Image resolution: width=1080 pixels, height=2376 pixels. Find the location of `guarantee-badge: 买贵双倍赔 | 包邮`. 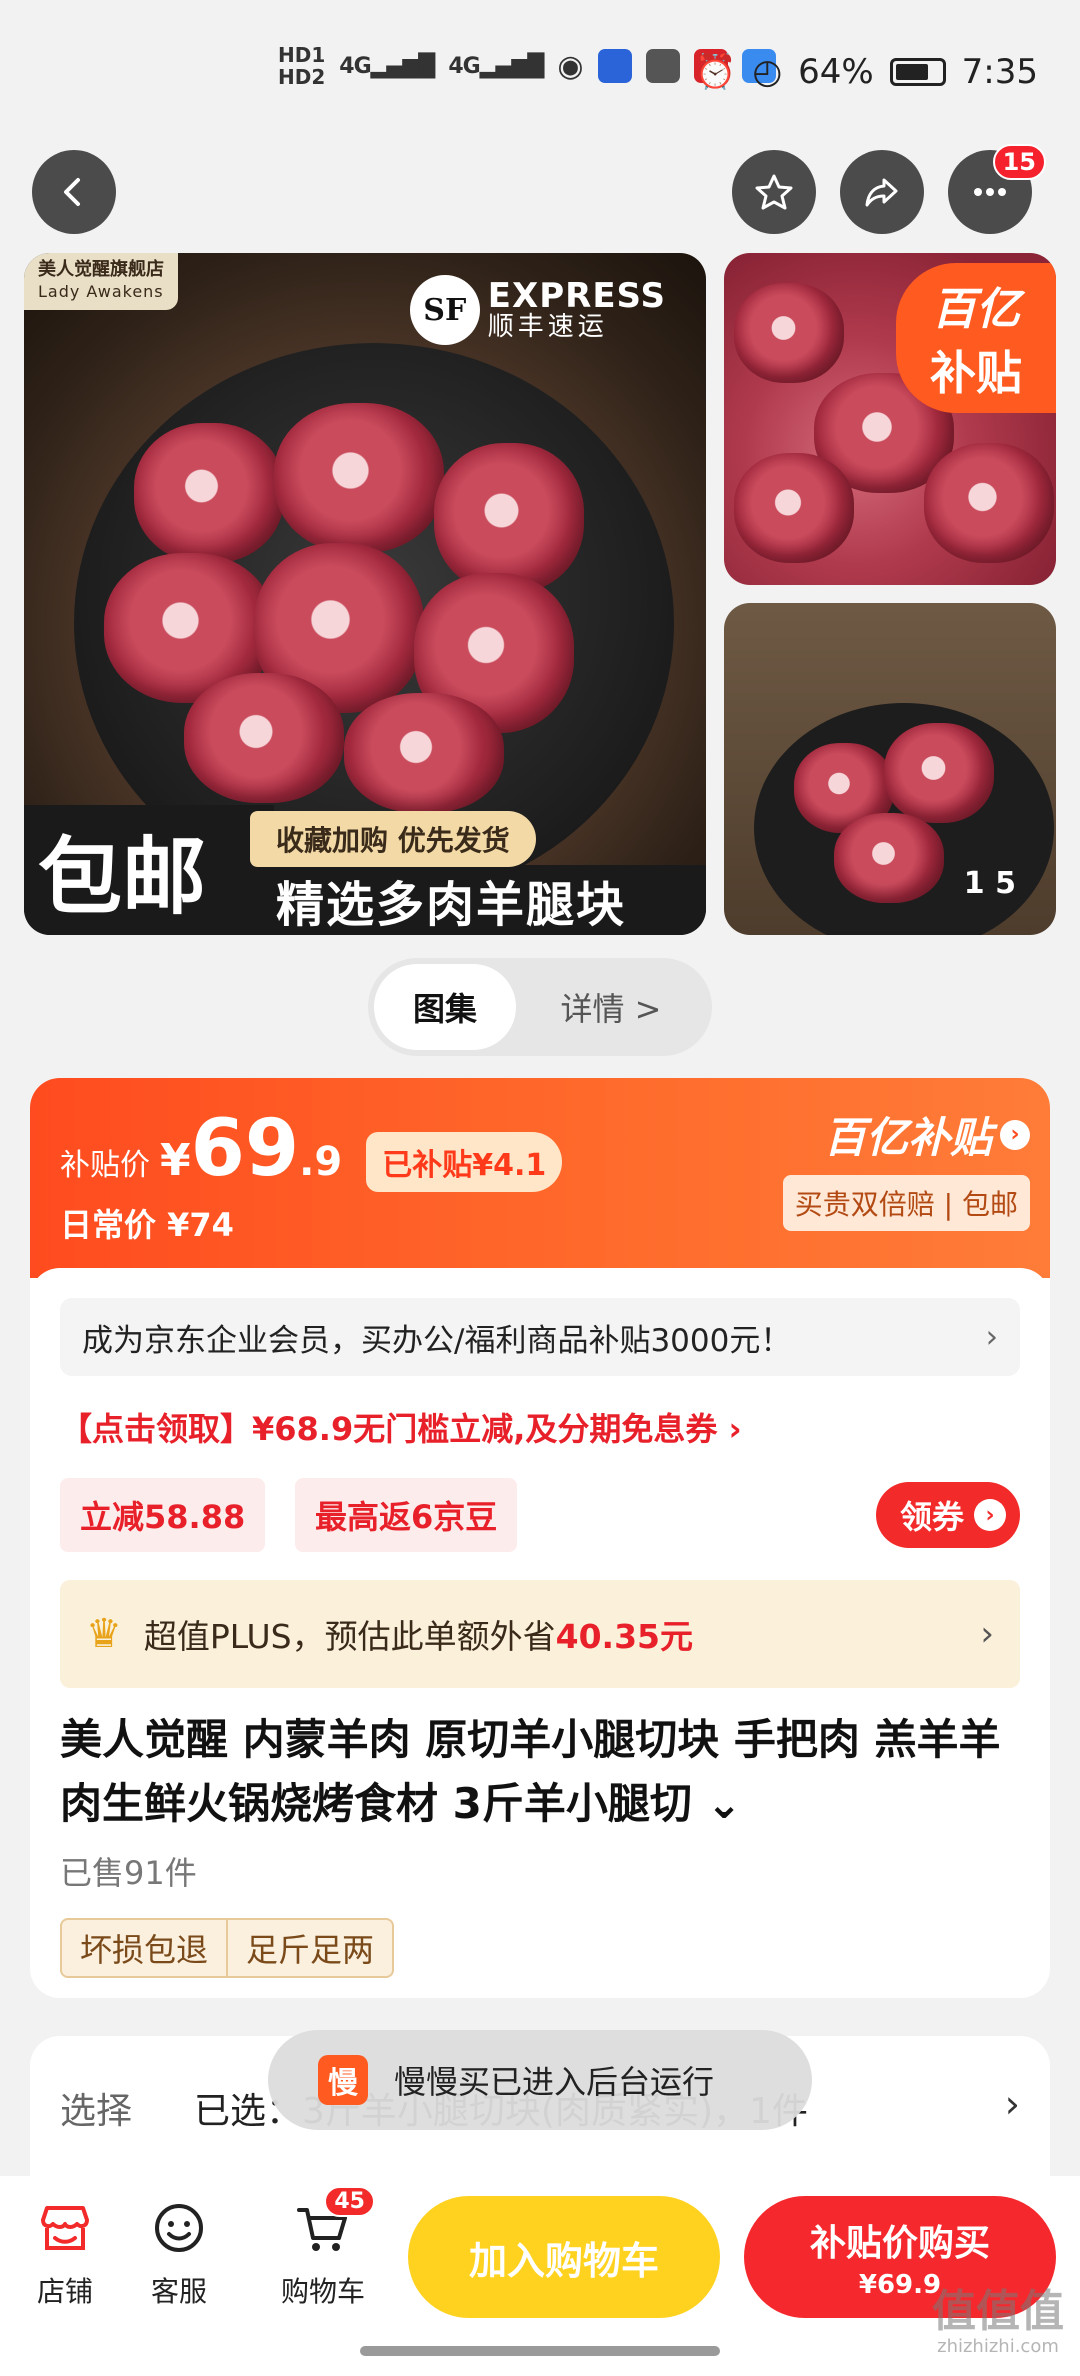

guarantee-badge: 买贵双倍赔 | 包邮 is located at coordinates (906, 1203).